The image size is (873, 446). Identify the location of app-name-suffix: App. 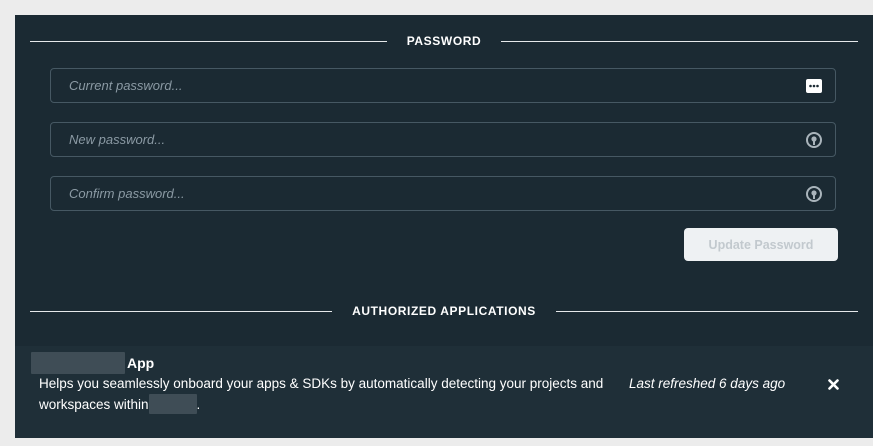
(141, 363).